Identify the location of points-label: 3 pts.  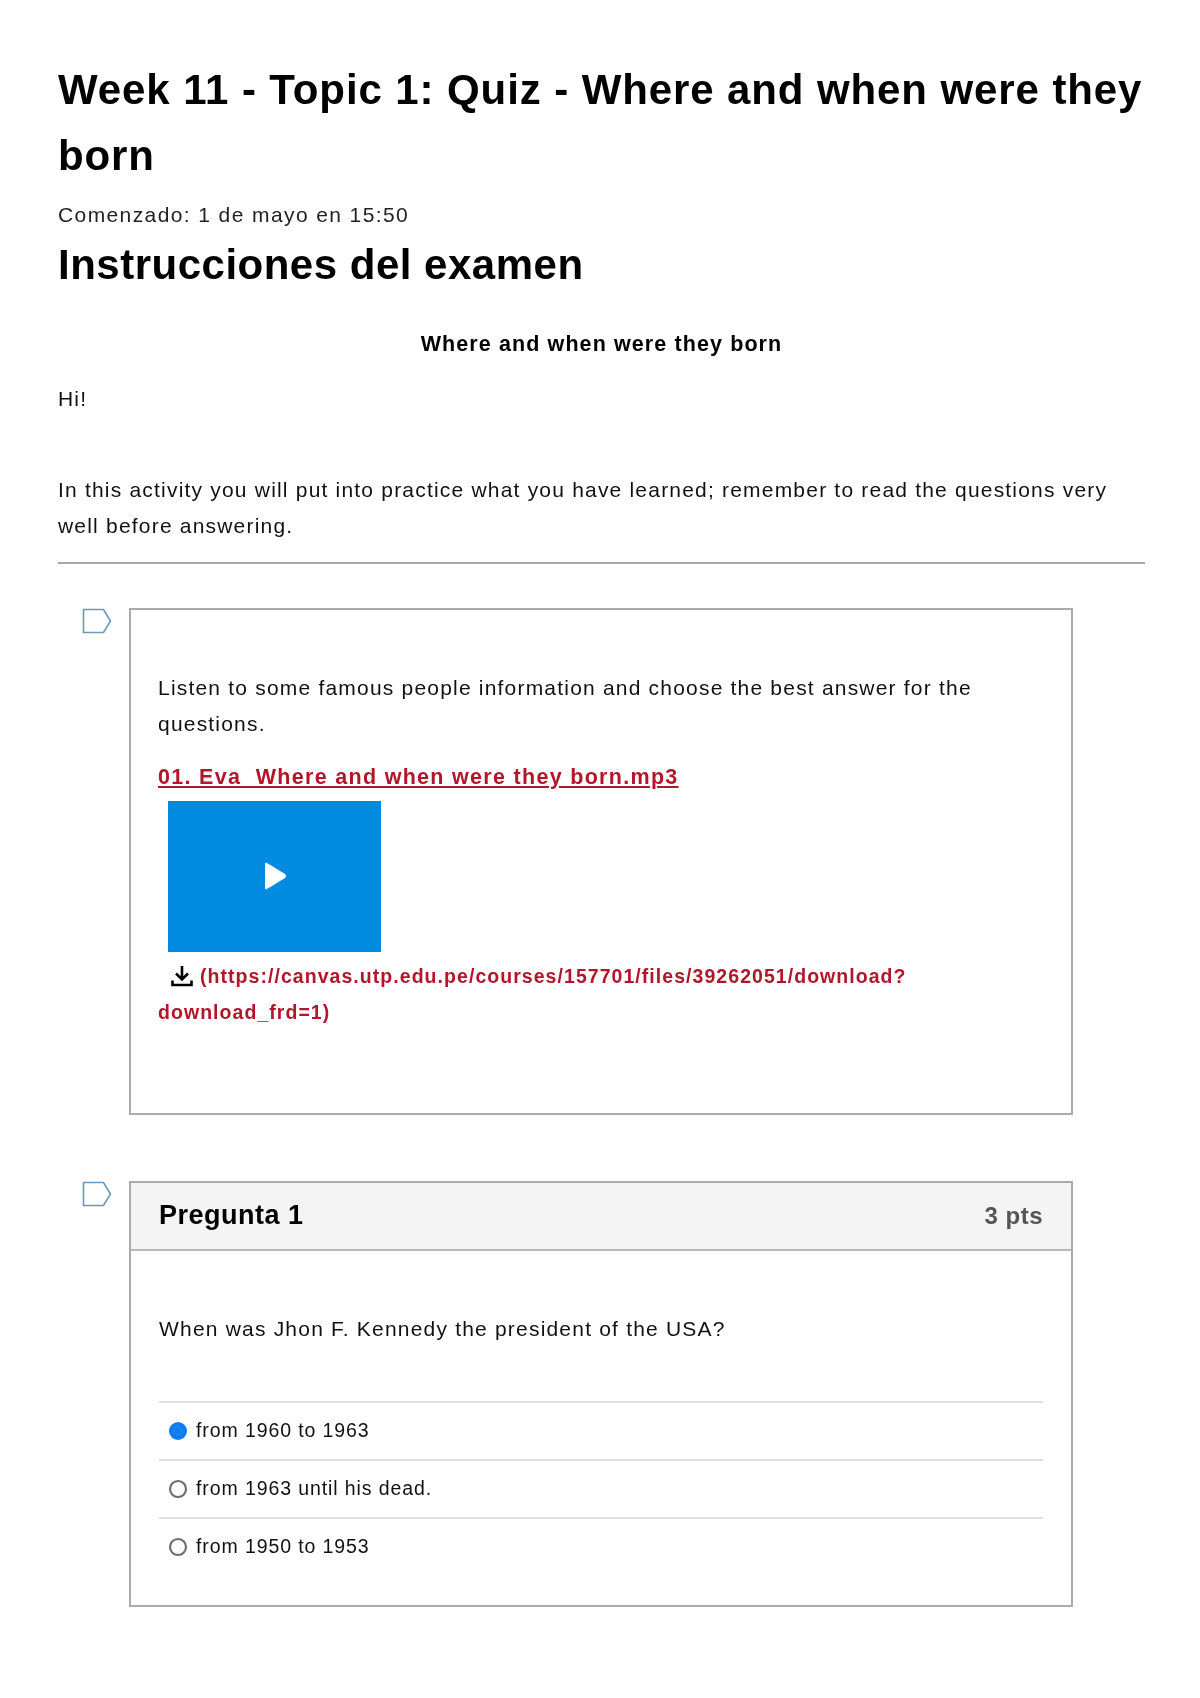
(1013, 1215).